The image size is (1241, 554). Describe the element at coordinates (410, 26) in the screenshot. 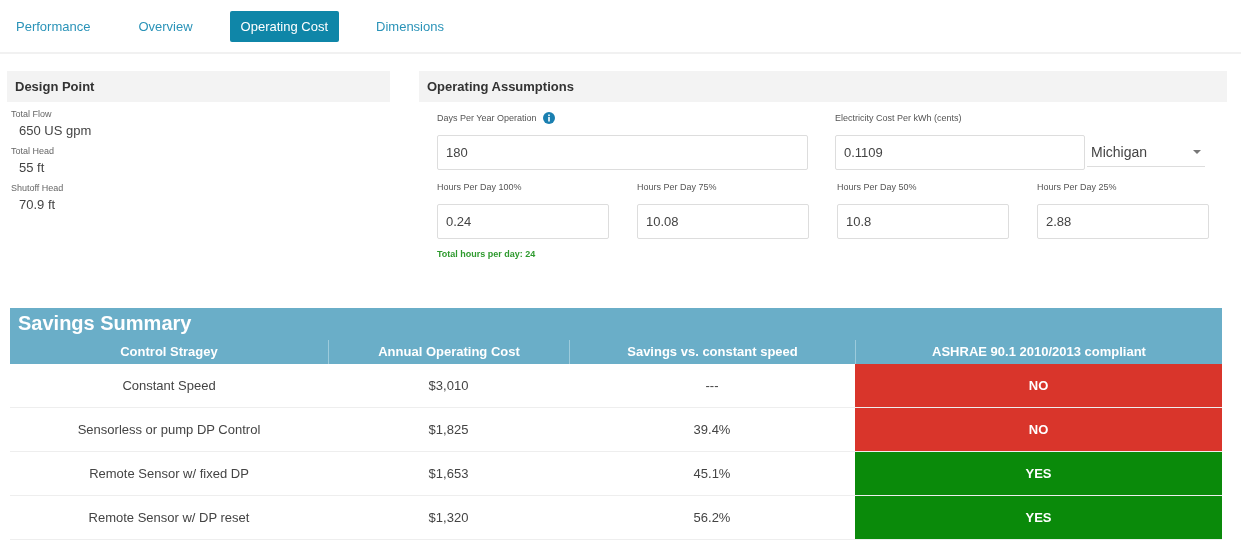

I see `tab: Dimensions` at that location.